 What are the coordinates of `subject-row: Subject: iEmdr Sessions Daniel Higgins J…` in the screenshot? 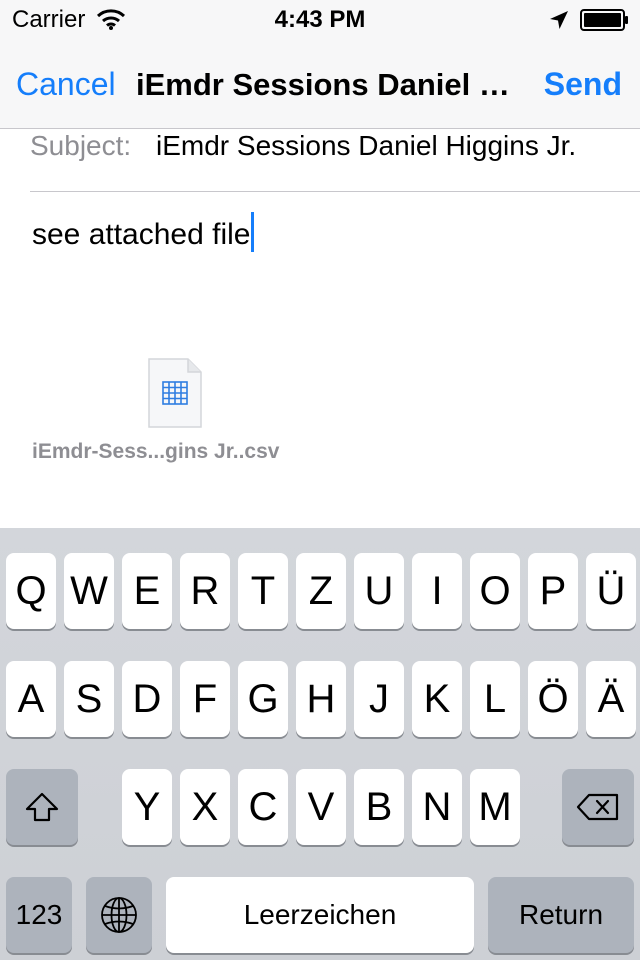 It's located at (335, 160).